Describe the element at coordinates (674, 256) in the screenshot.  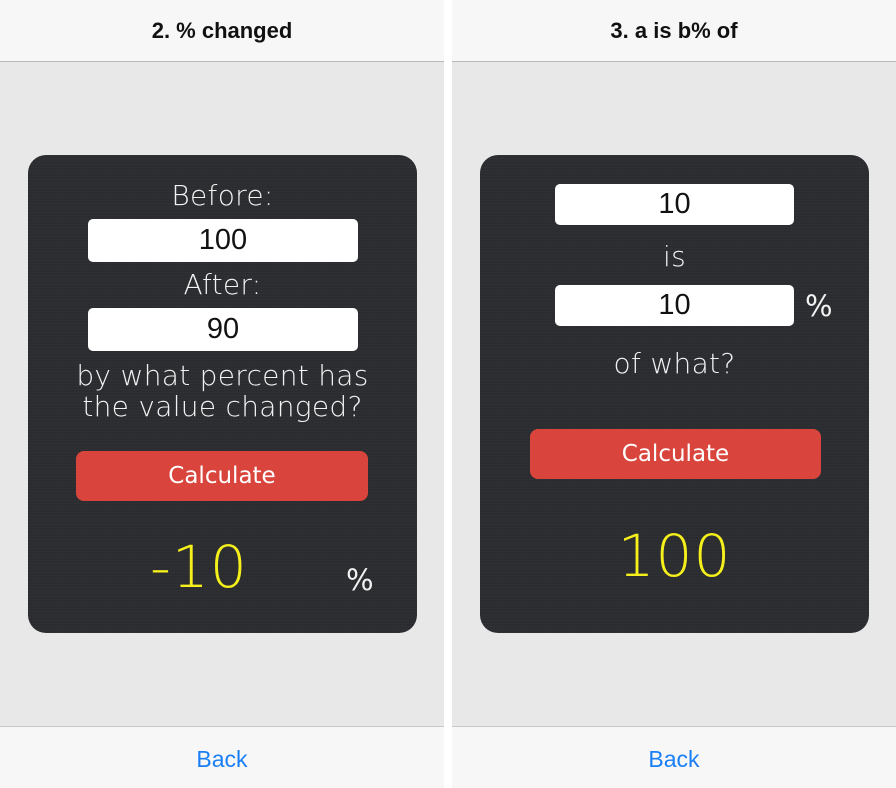
I see `is-label: is` at that location.